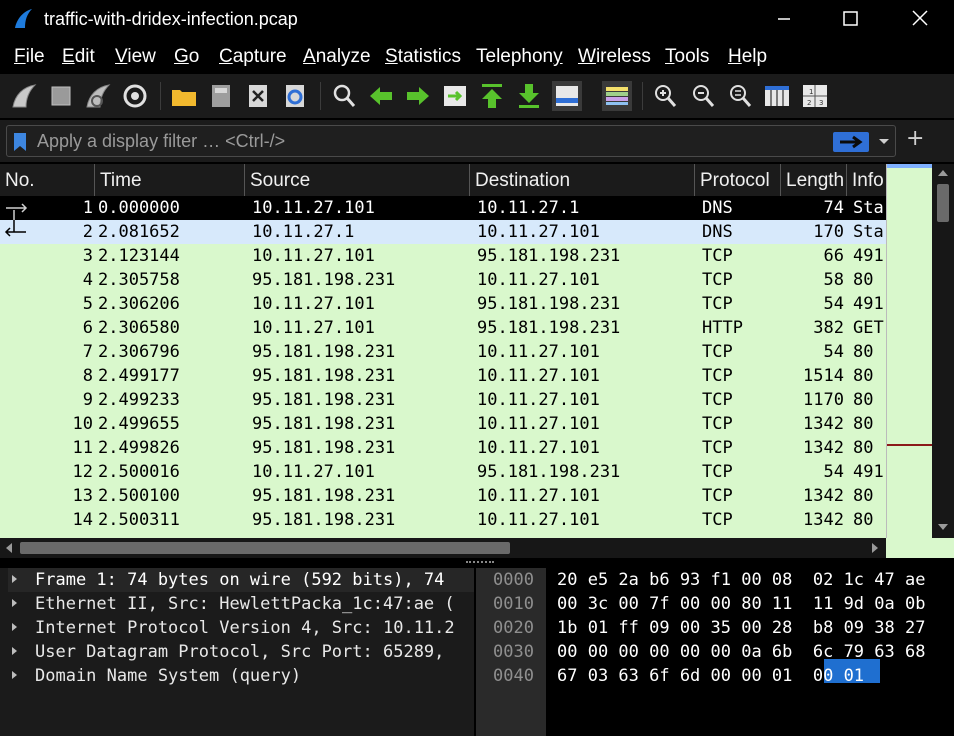 Image resolution: width=954 pixels, height=736 pixels. Describe the element at coordinates (747, 57) in the screenshot. I see `menu-help: Help` at that location.